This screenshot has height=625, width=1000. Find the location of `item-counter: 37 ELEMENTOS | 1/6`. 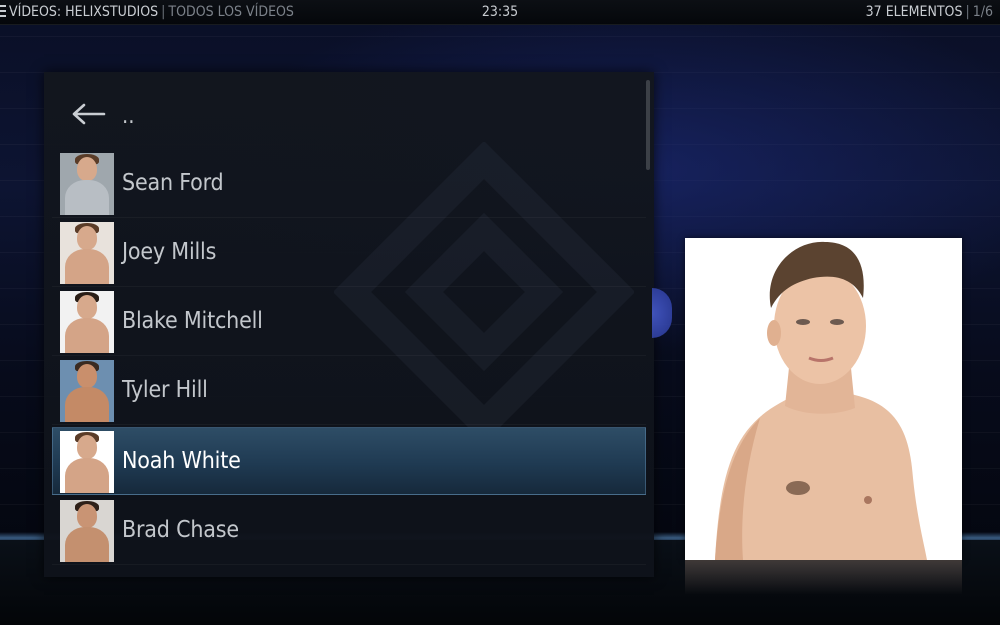

item-counter: 37 ELEMENTOS | 1/6 is located at coordinates (929, 12).